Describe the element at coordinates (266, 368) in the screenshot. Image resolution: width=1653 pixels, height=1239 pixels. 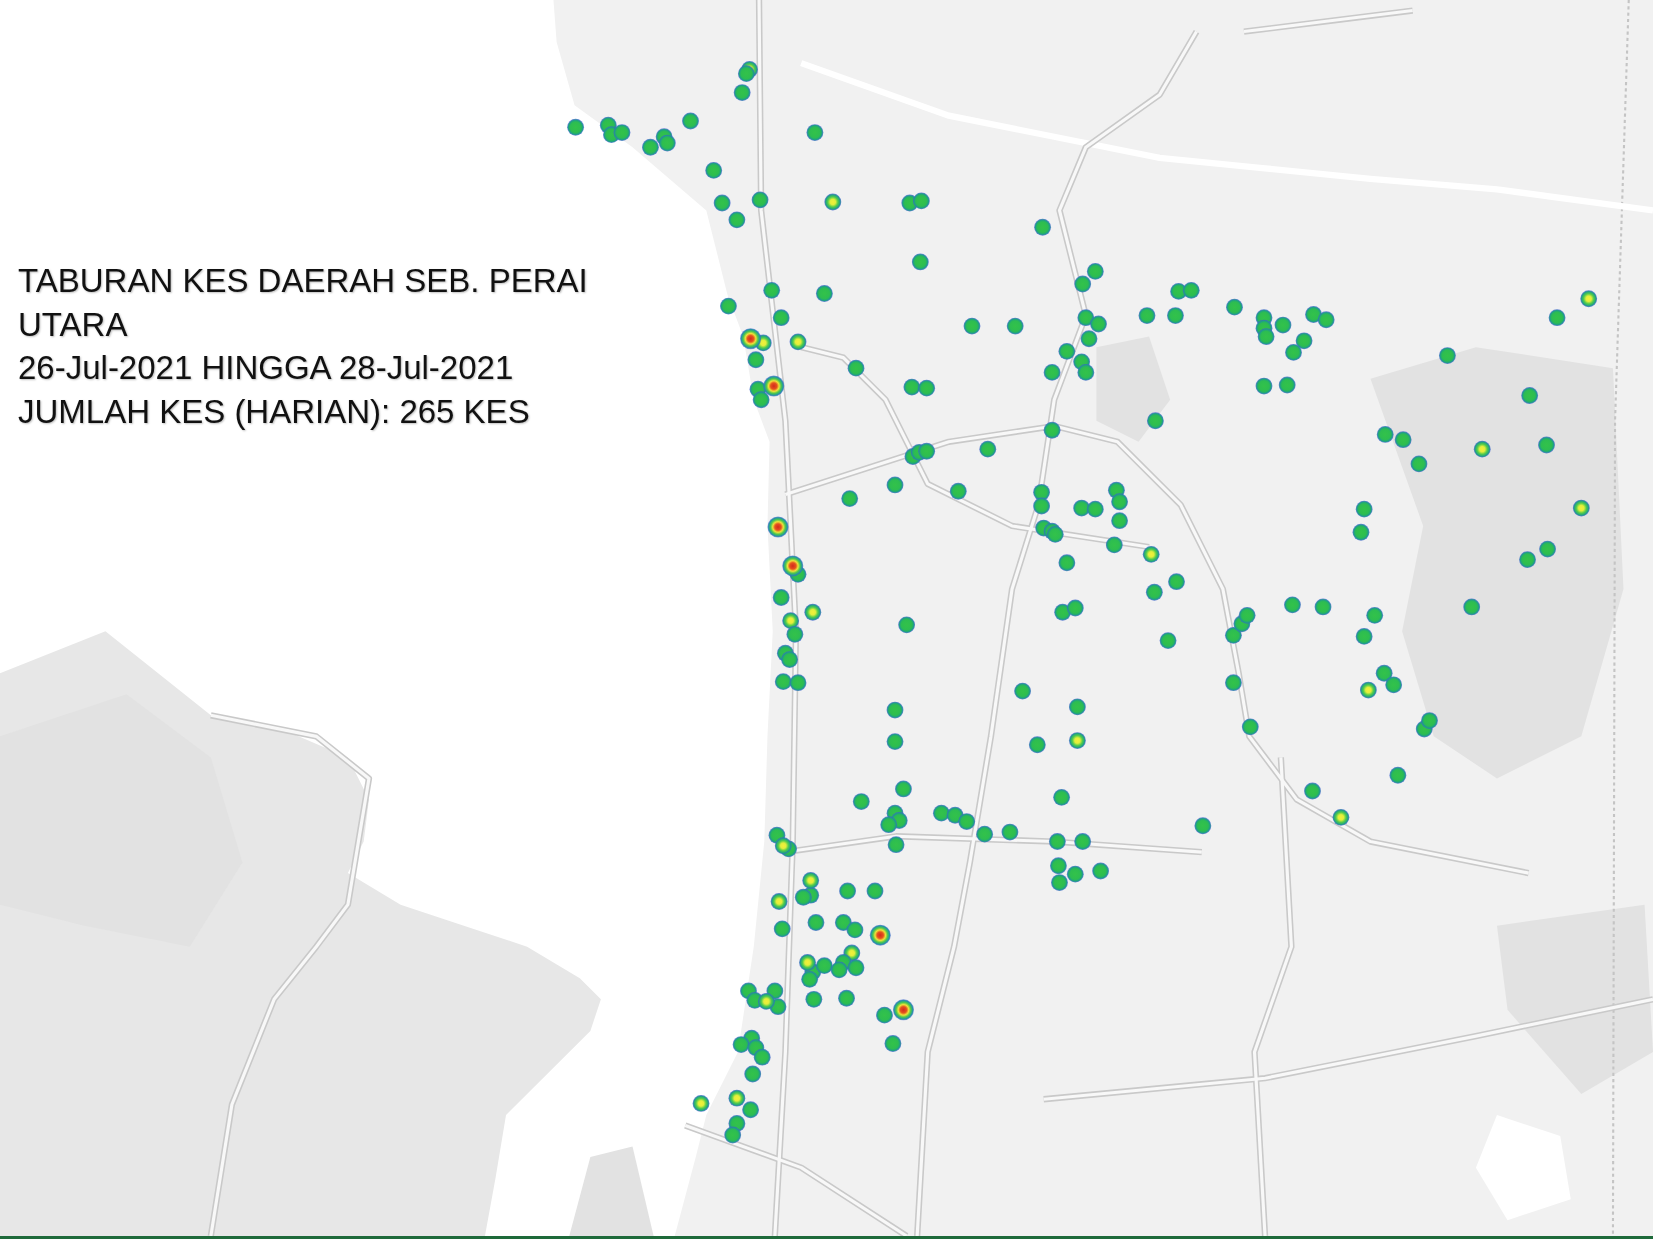
I see `date-range: 26-Jul-2021 HINGGA 28-Jul-2021` at that location.